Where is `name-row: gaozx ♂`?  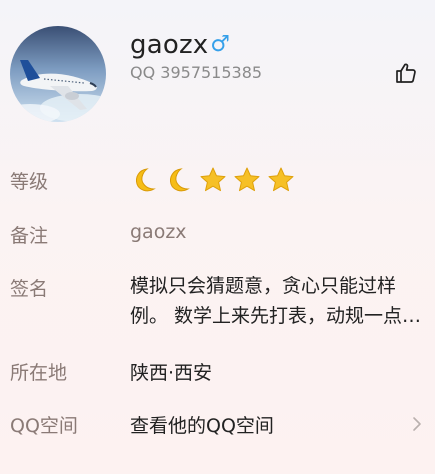 name-row: gaozx ♂ is located at coordinates (180, 45).